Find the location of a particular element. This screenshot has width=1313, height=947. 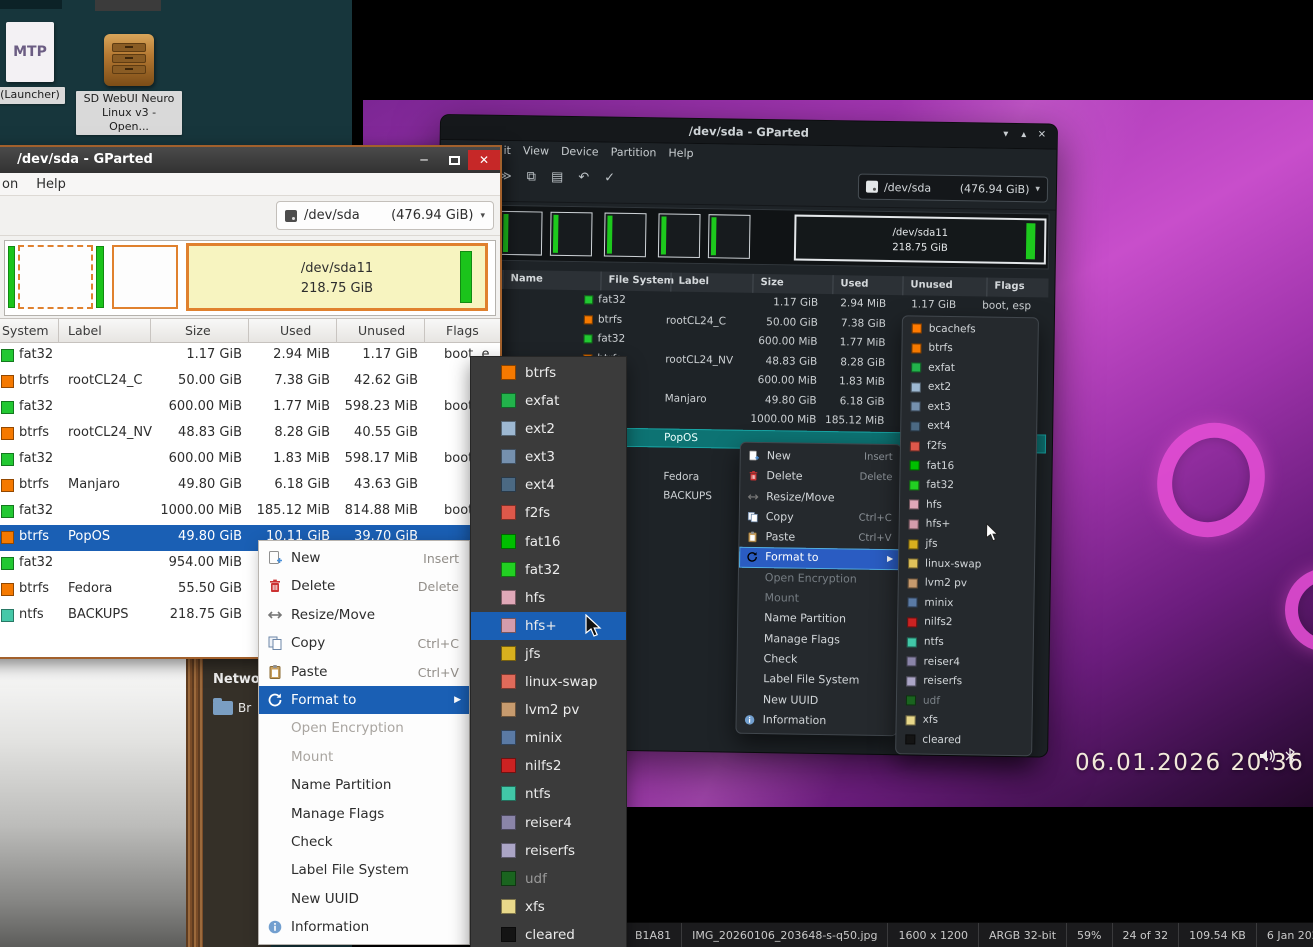

partition-size: 600.00 MiB is located at coordinates (788, 341).